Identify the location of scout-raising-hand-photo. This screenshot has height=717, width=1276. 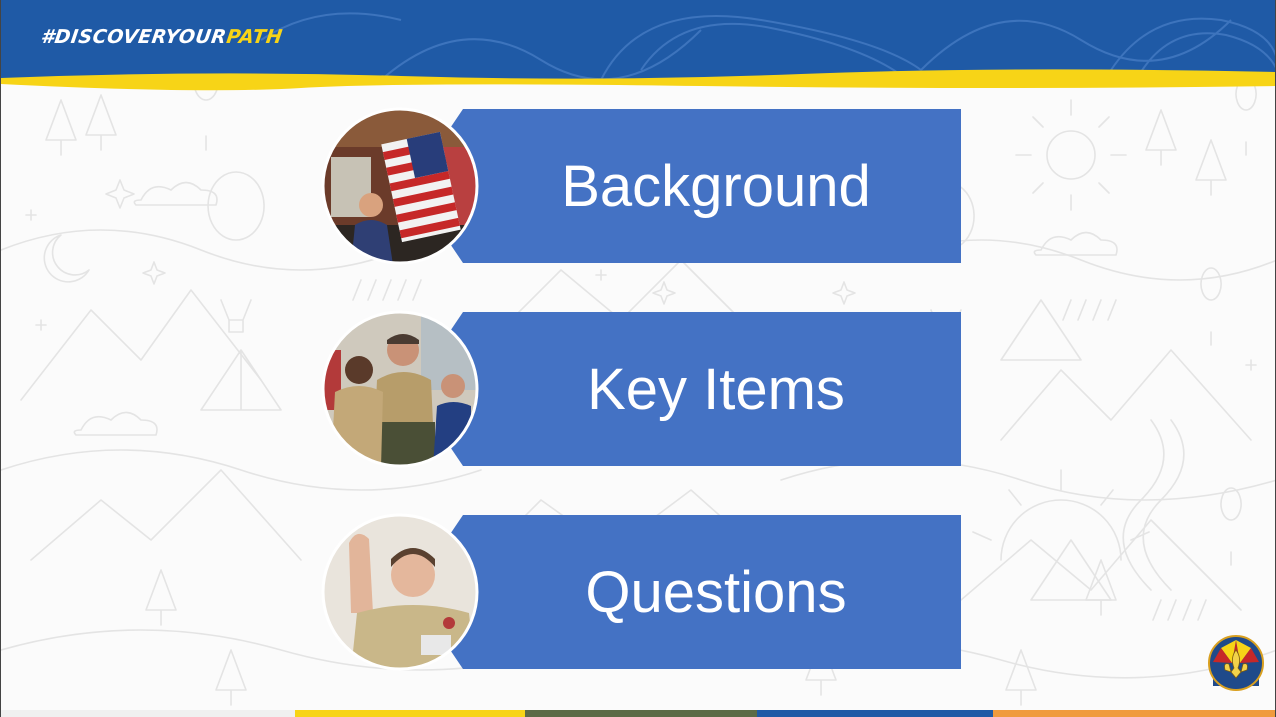
(400, 592).